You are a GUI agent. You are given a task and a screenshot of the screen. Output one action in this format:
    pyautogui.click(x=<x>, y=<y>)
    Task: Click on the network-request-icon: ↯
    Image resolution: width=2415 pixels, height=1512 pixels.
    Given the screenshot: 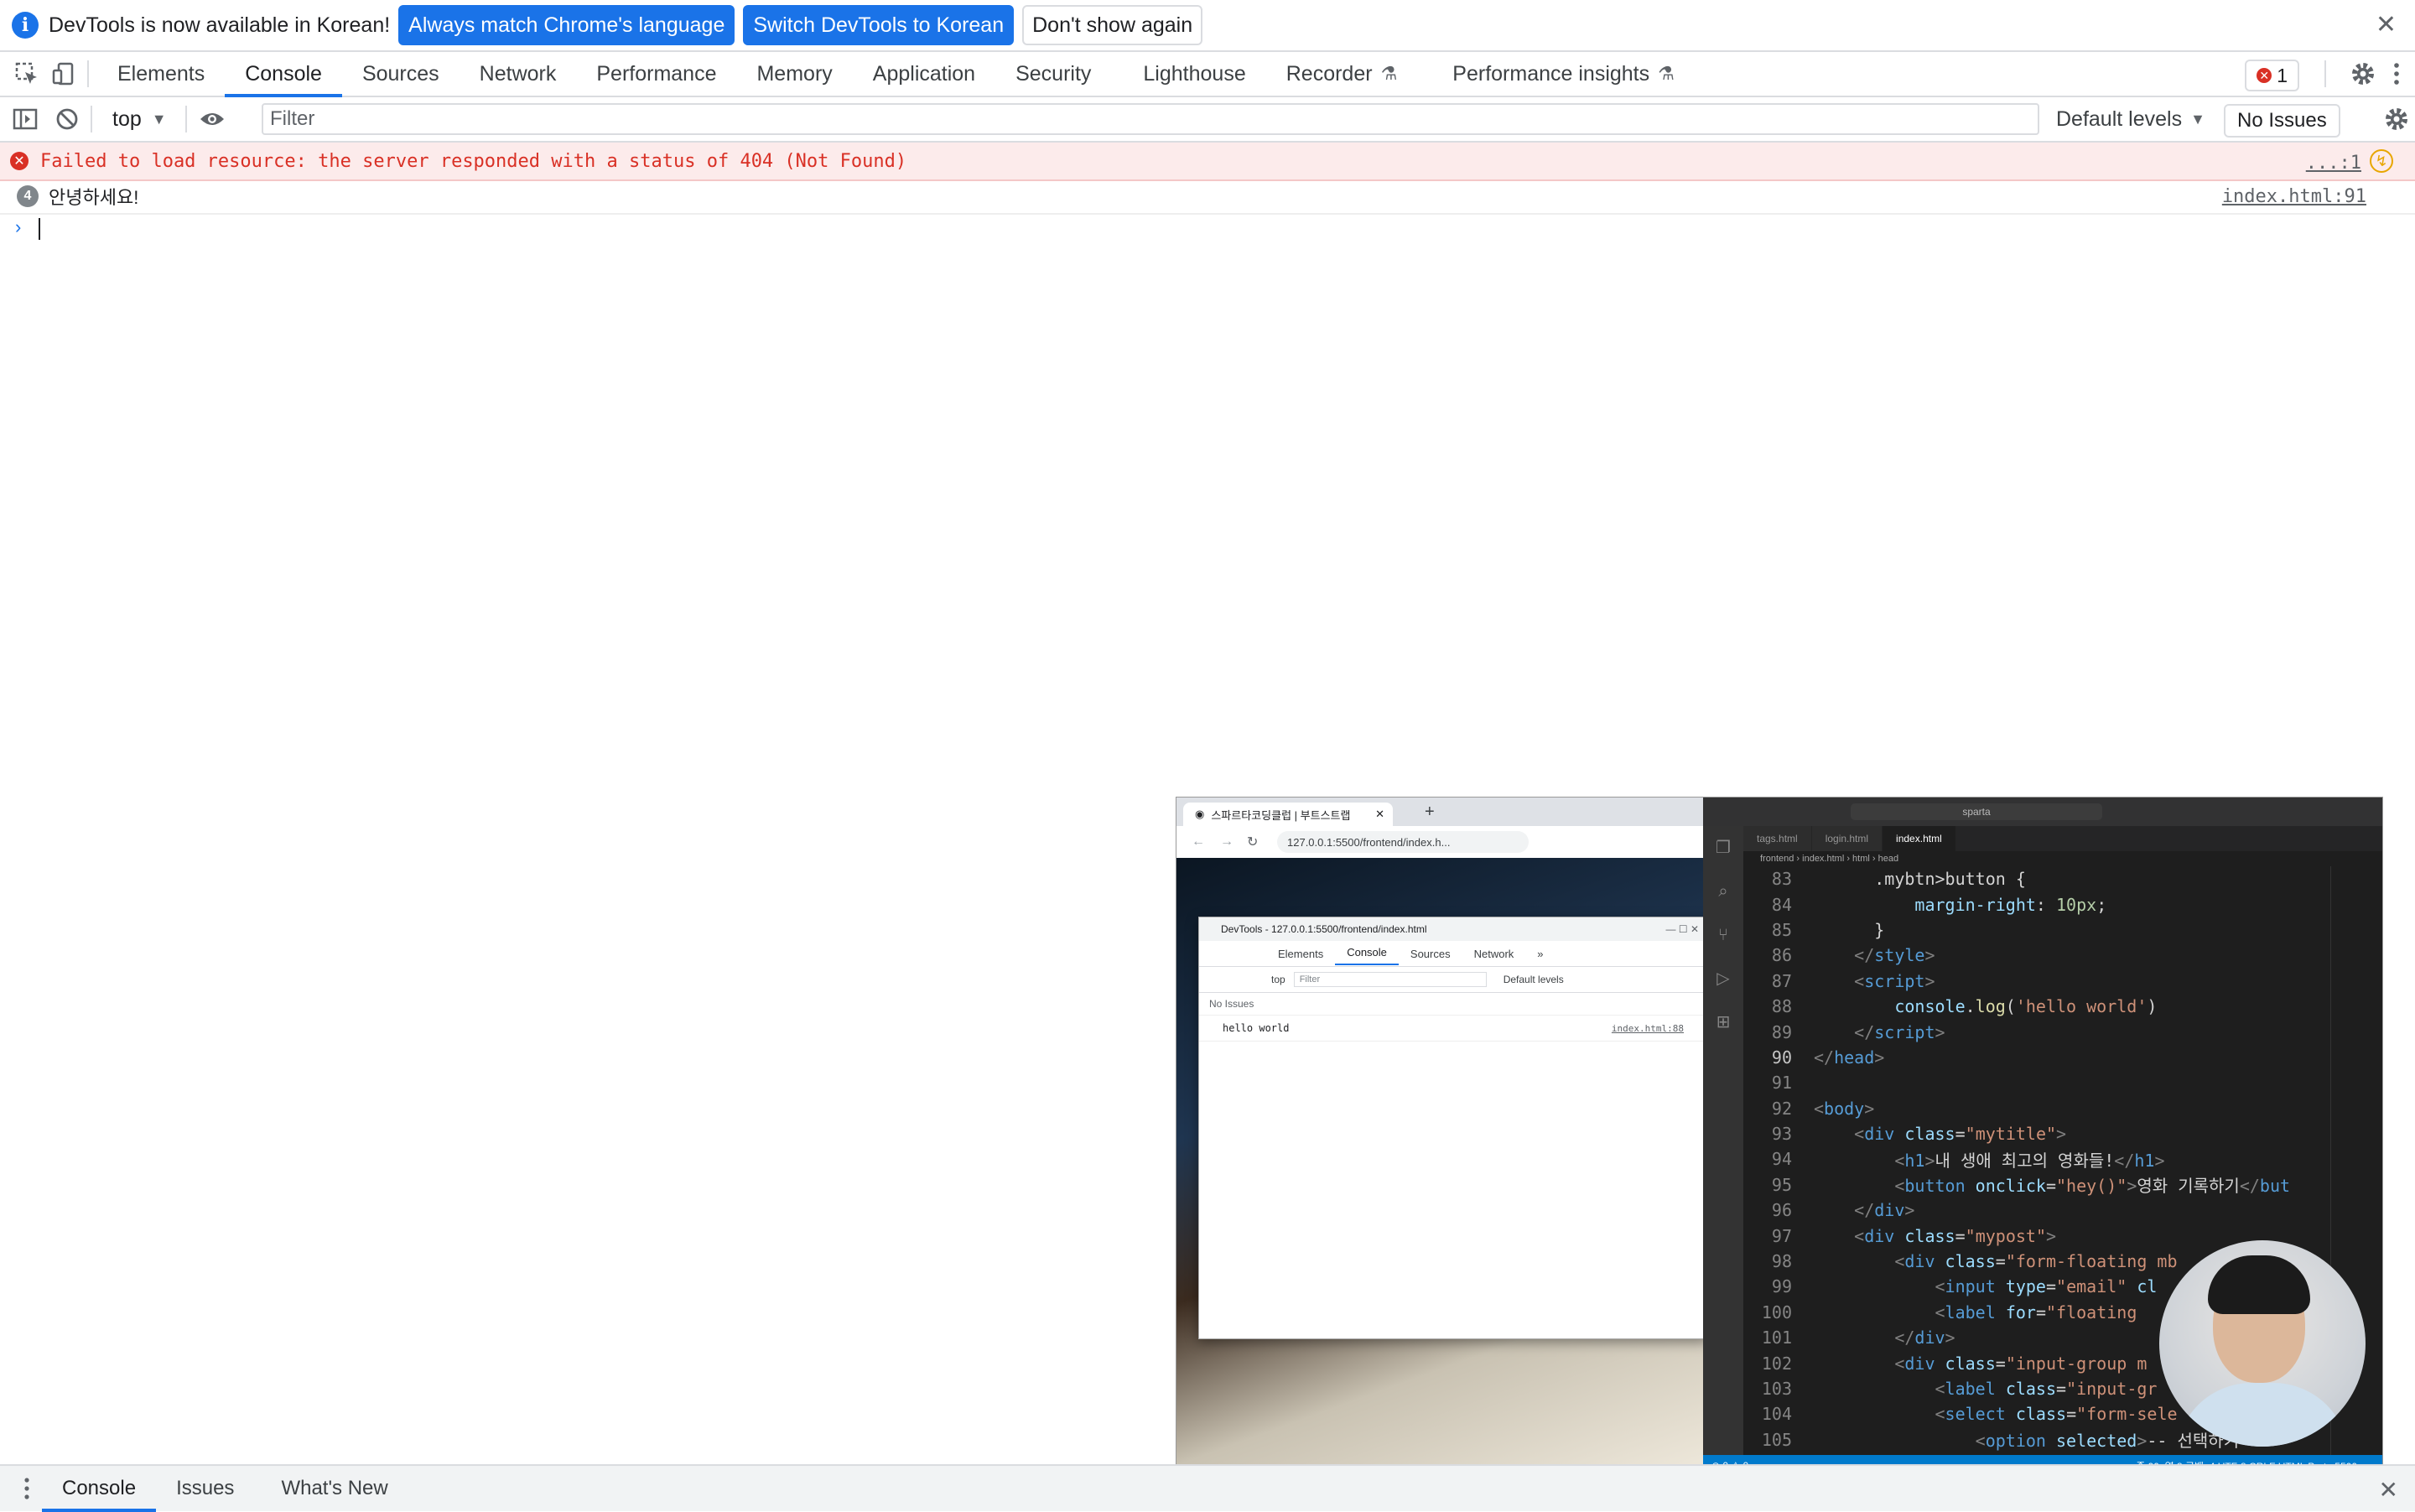 What is the action you would take?
    pyautogui.click(x=2381, y=161)
    